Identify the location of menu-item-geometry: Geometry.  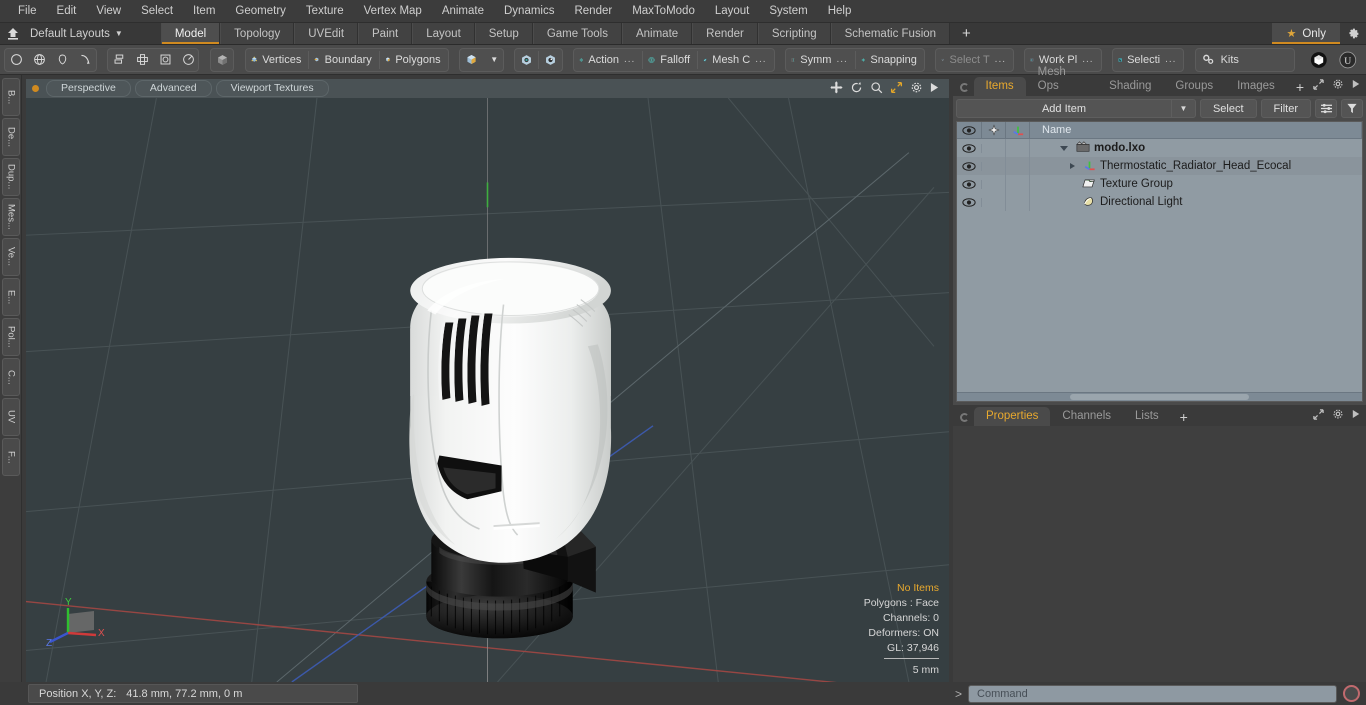
(260, 11).